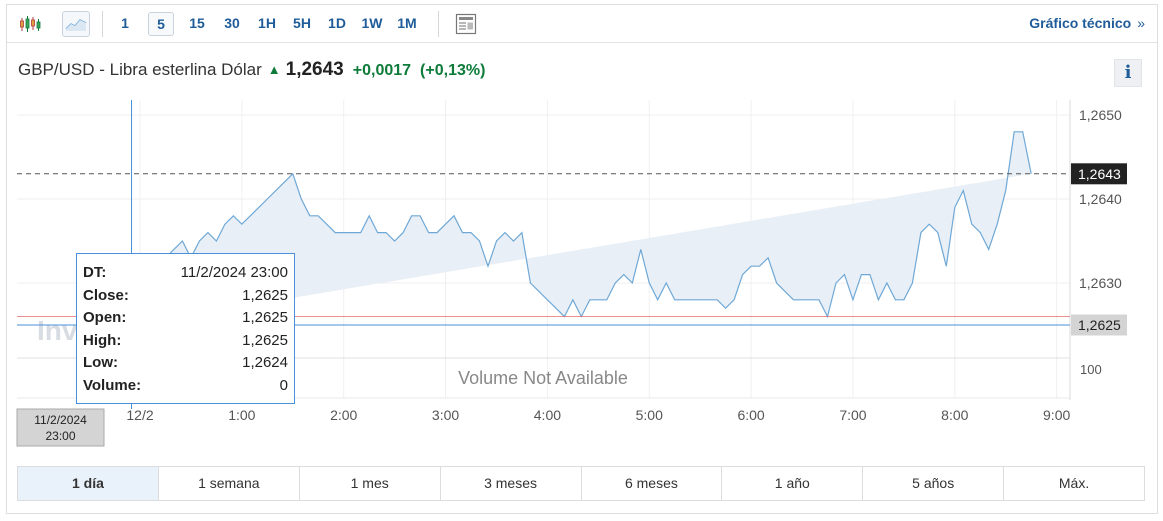 The image size is (1163, 521). What do you see at coordinates (343, 415) in the screenshot?
I see `x-tick-label: 2:00` at bounding box center [343, 415].